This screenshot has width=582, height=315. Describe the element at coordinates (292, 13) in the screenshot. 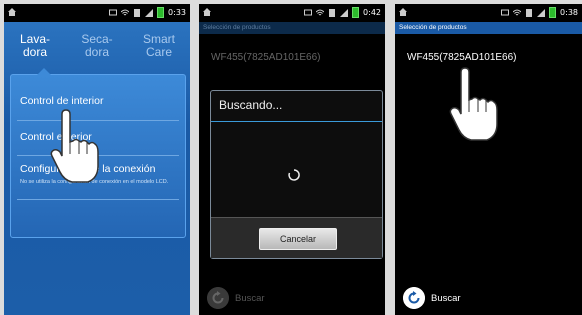

I see `status-bar: 0:42` at that location.